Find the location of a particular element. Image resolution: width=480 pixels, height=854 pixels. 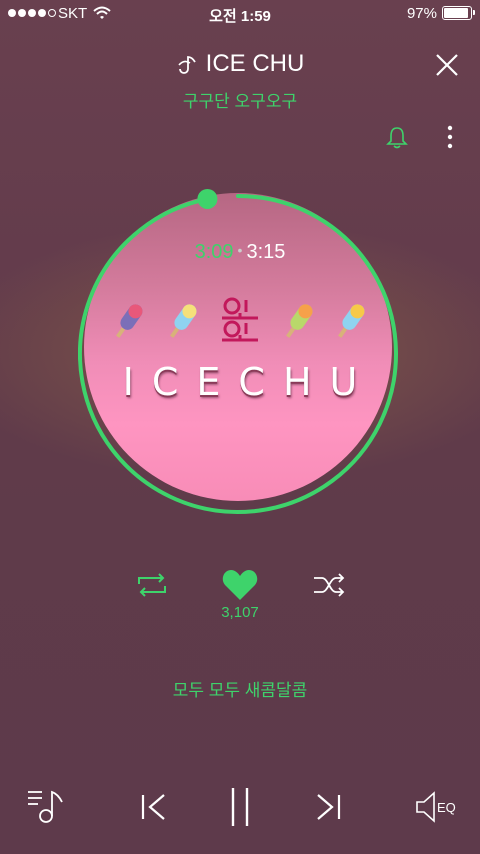

heart-icon is located at coordinates (240, 585).